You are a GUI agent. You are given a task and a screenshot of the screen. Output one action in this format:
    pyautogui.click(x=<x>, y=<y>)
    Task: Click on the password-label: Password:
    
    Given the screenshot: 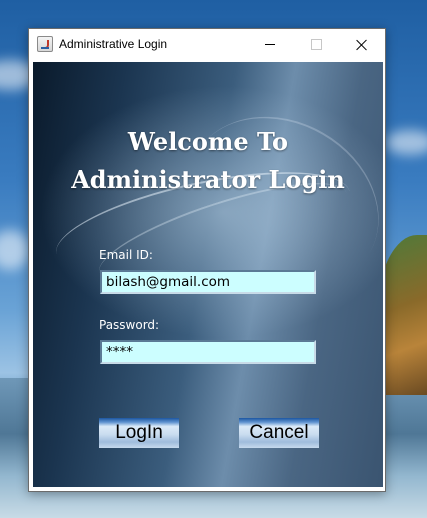 What is the action you would take?
    pyautogui.click(x=129, y=325)
    